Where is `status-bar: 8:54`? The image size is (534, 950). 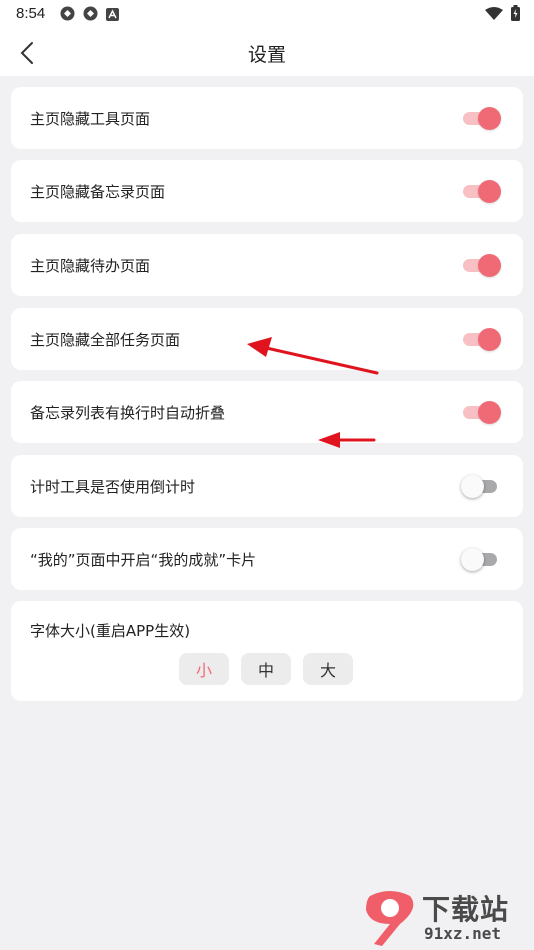 status-bar: 8:54 is located at coordinates (267, 14).